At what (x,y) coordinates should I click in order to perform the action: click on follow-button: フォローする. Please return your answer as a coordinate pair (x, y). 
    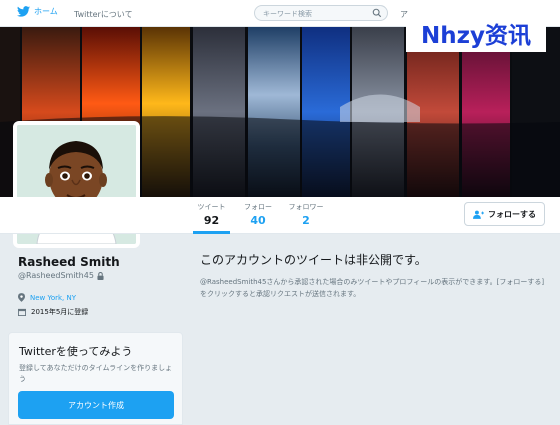
    Looking at the image, I should click on (504, 214).